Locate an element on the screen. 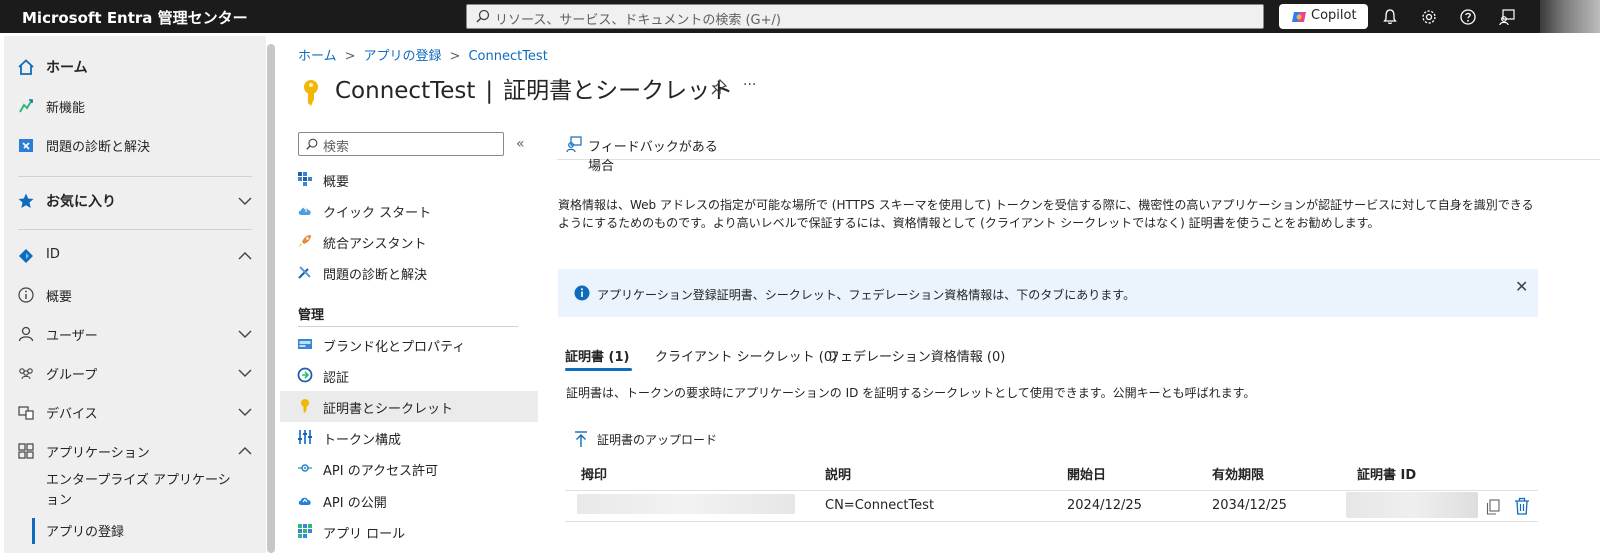 The image size is (1600, 553). subnav-item-api-permissions: API のアクセス許可 is located at coordinates (409, 468).